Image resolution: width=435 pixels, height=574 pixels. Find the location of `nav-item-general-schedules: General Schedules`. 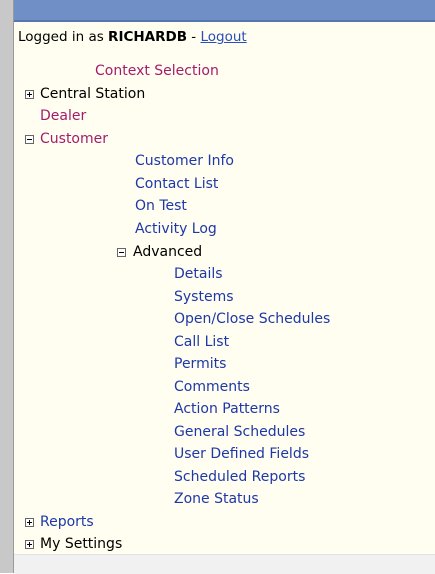

nav-item-general-schedules: General Schedules is located at coordinates (239, 432).